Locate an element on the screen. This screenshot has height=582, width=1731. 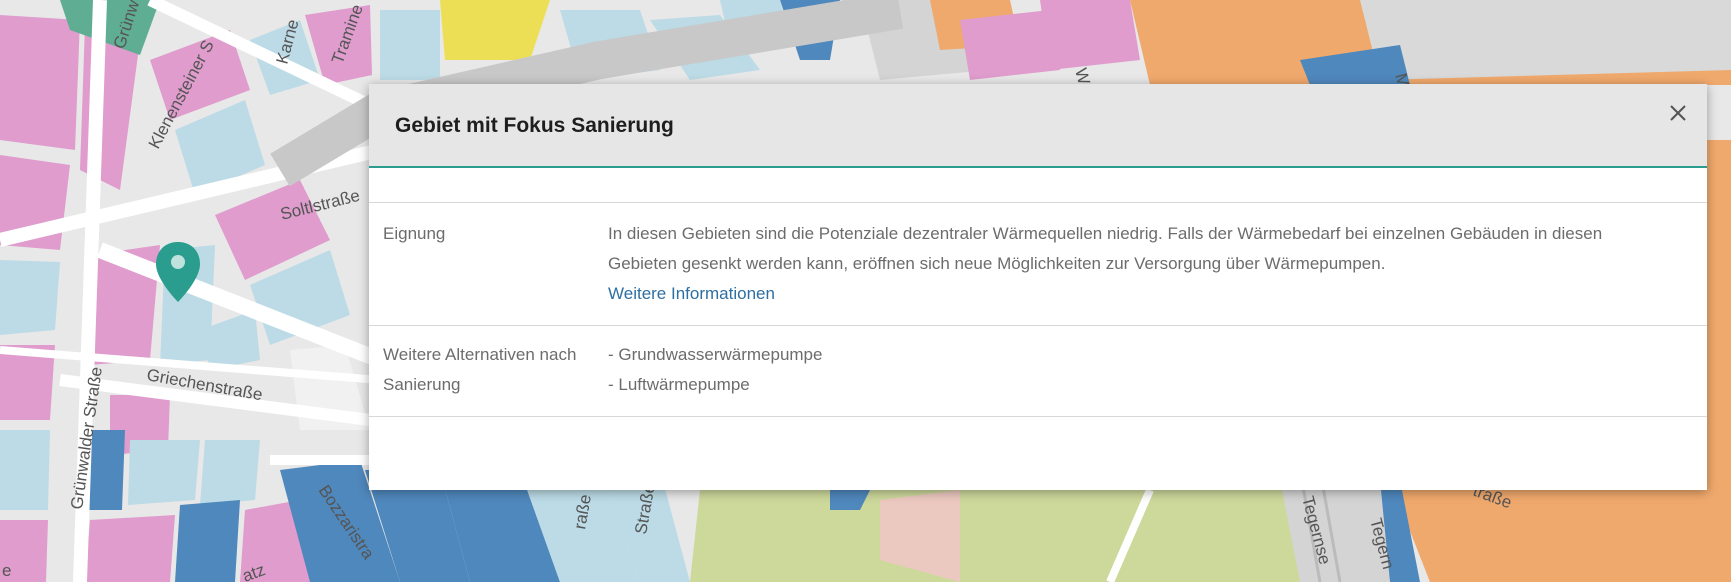
close-button is located at coordinates (1678, 113).